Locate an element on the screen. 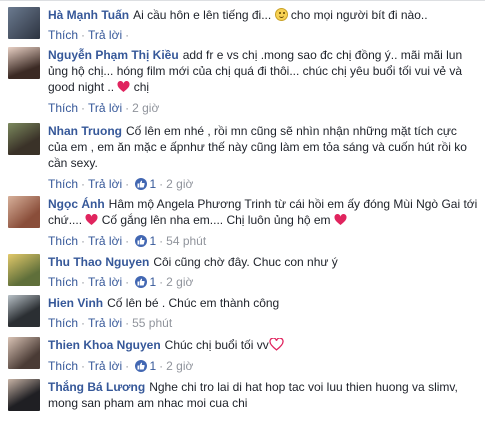 The height and width of the screenshot is (438, 485). comment-actions: Thích · Trả lời · 2 giờ is located at coordinates (103, 108).